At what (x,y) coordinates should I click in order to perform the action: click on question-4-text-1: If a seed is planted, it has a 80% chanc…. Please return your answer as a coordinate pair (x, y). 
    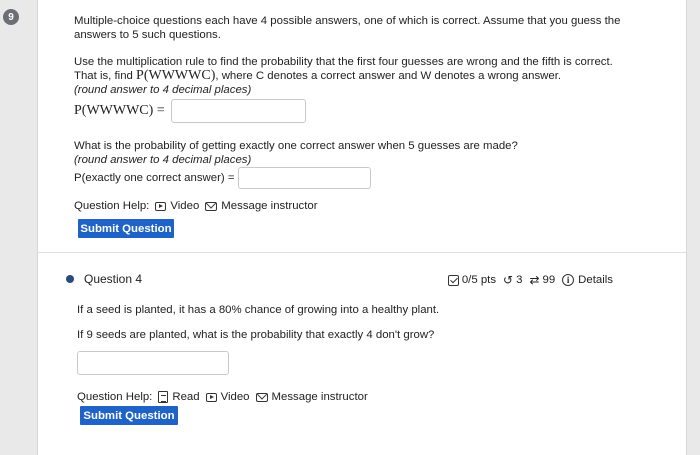
    Looking at the image, I should click on (258, 310).